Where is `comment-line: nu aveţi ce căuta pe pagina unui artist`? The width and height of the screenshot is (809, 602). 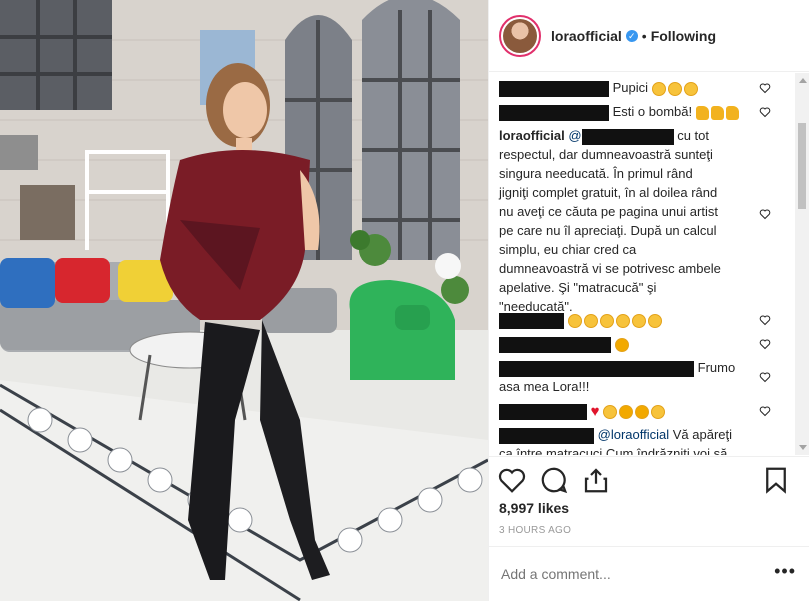 comment-line: nu aveţi ce căuta pe pagina unui artist is located at coordinates (608, 211).